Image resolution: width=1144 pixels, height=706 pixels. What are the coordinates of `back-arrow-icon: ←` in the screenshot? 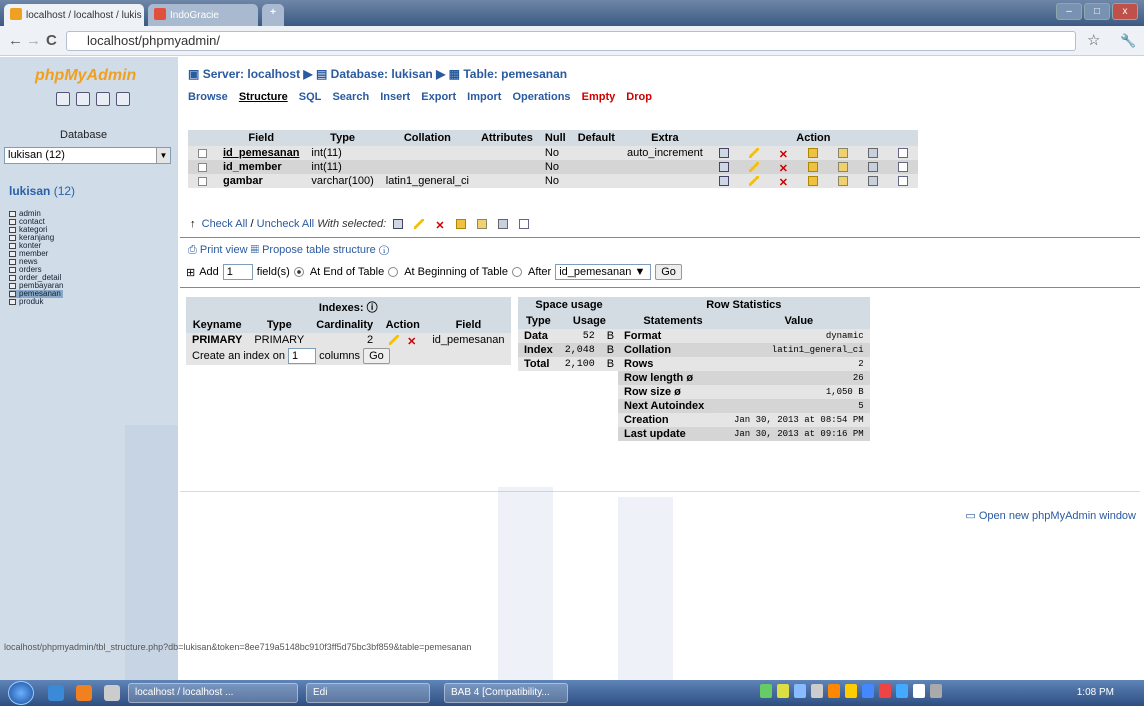 It's located at (15, 41).